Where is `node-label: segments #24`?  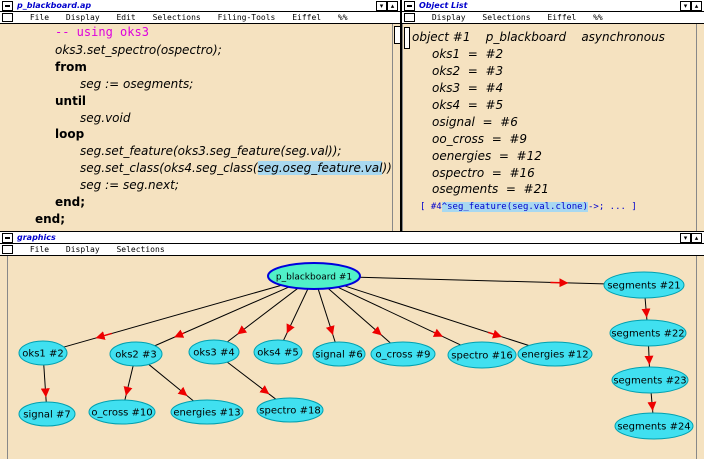 node-label: segments #24 is located at coordinates (653, 427).